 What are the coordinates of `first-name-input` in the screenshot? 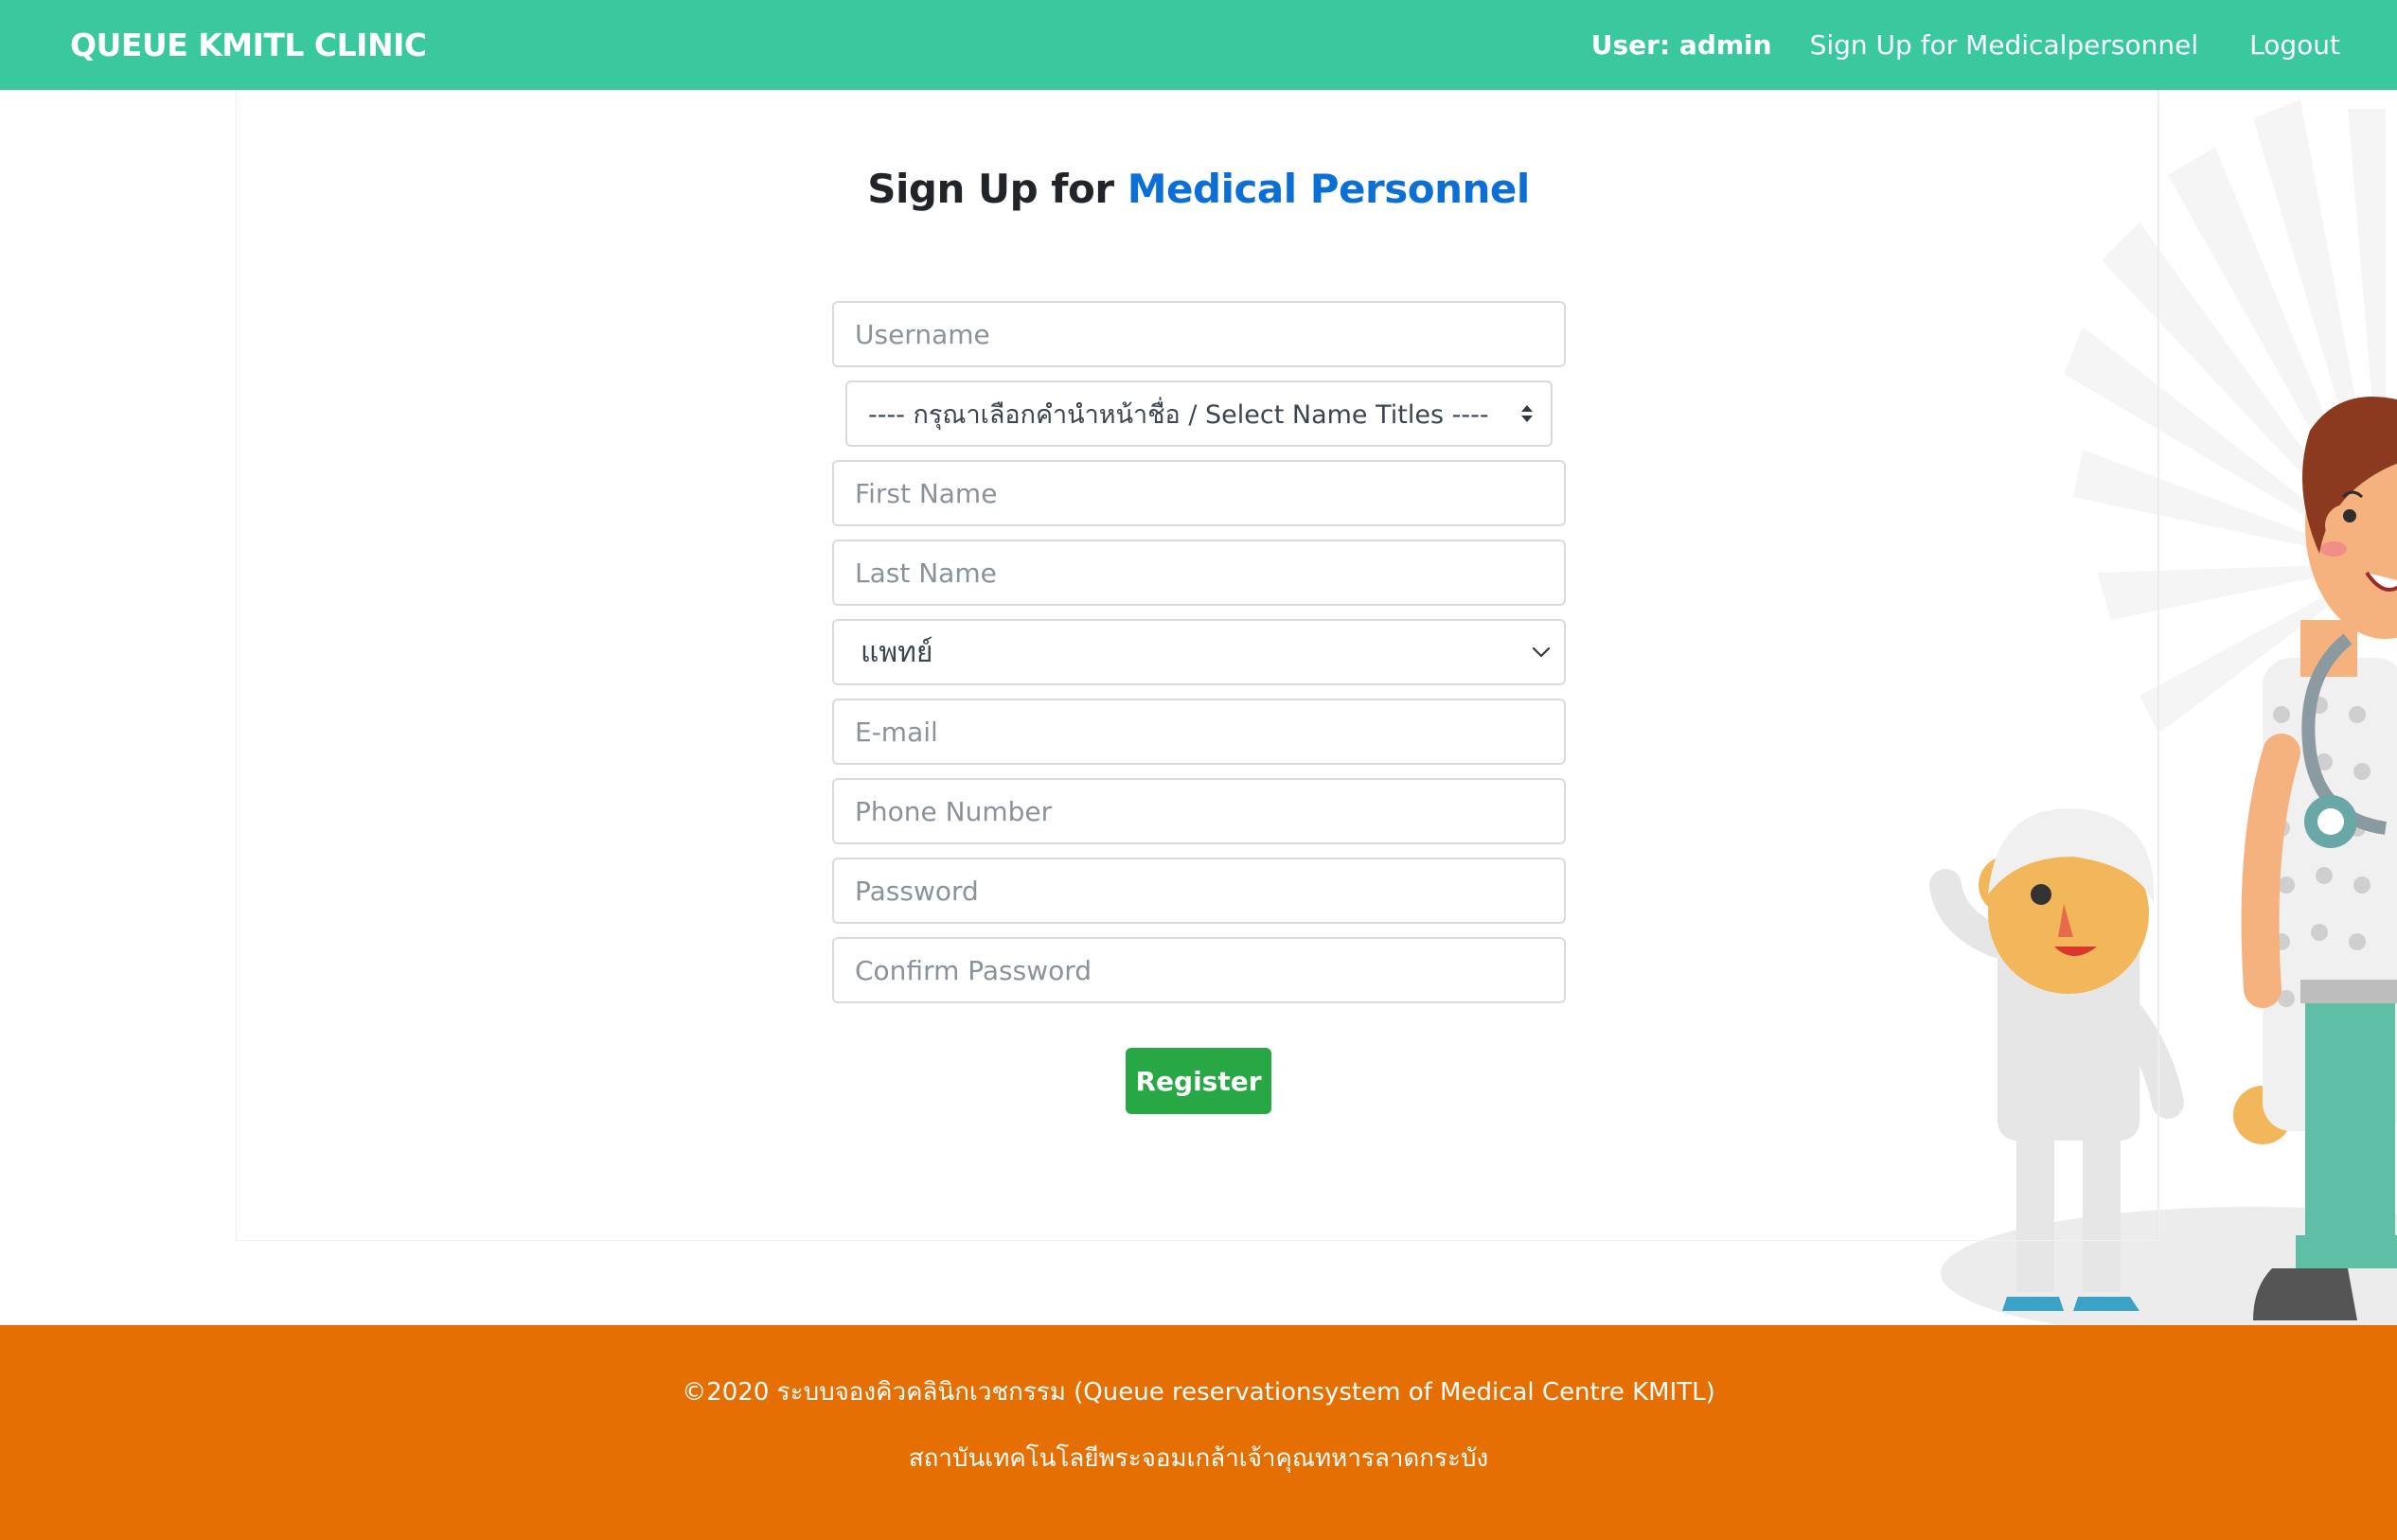 It's located at (1199, 493).